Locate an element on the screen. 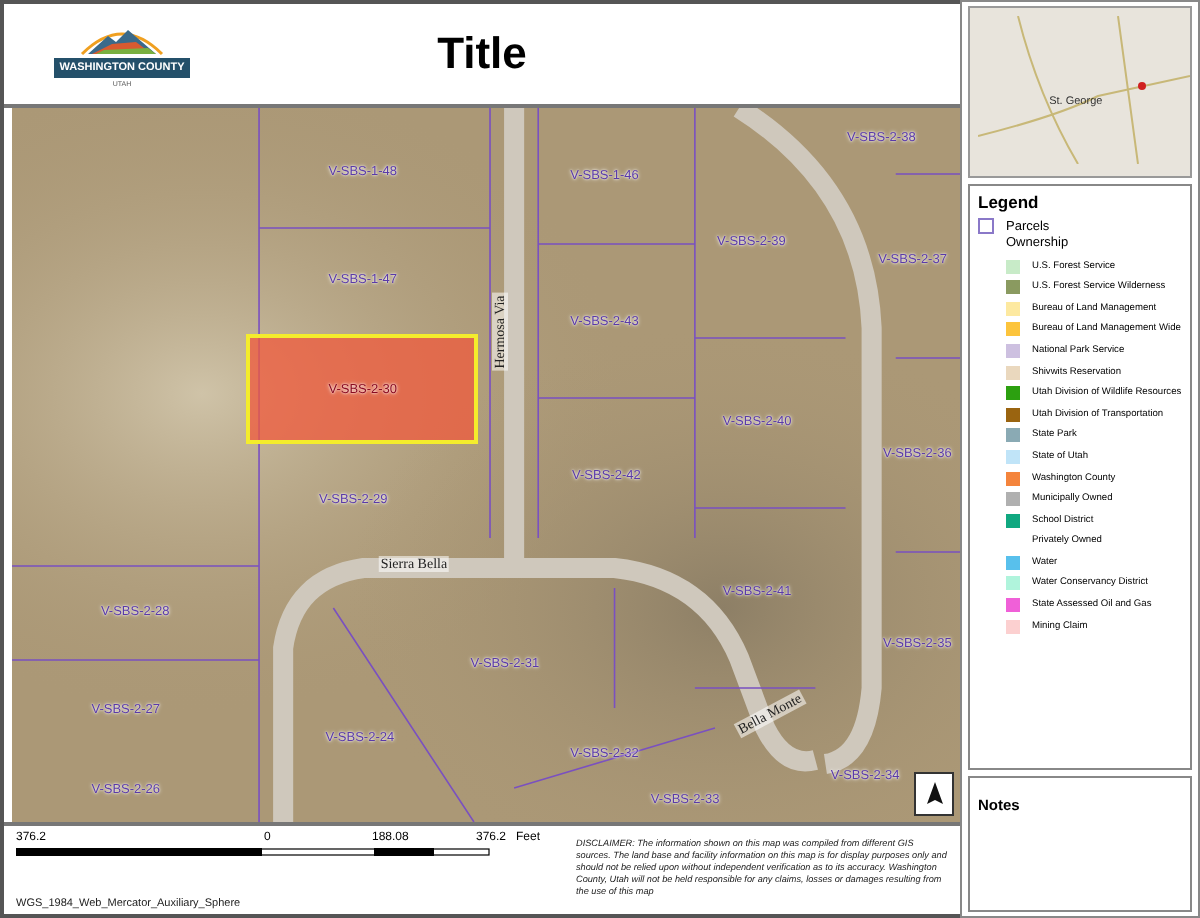 This screenshot has height=918, width=1200. north-arrow-icon is located at coordinates (934, 794).